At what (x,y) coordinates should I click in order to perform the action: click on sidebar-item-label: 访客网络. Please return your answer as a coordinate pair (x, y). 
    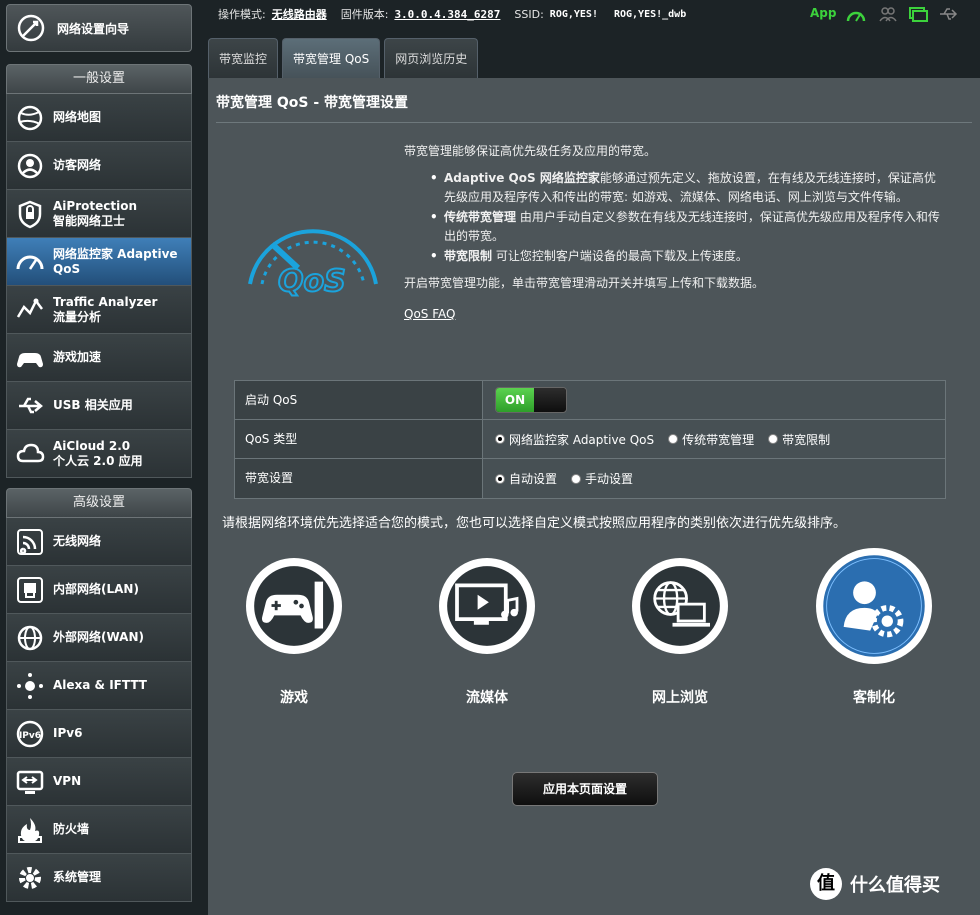
    Looking at the image, I should click on (77, 165).